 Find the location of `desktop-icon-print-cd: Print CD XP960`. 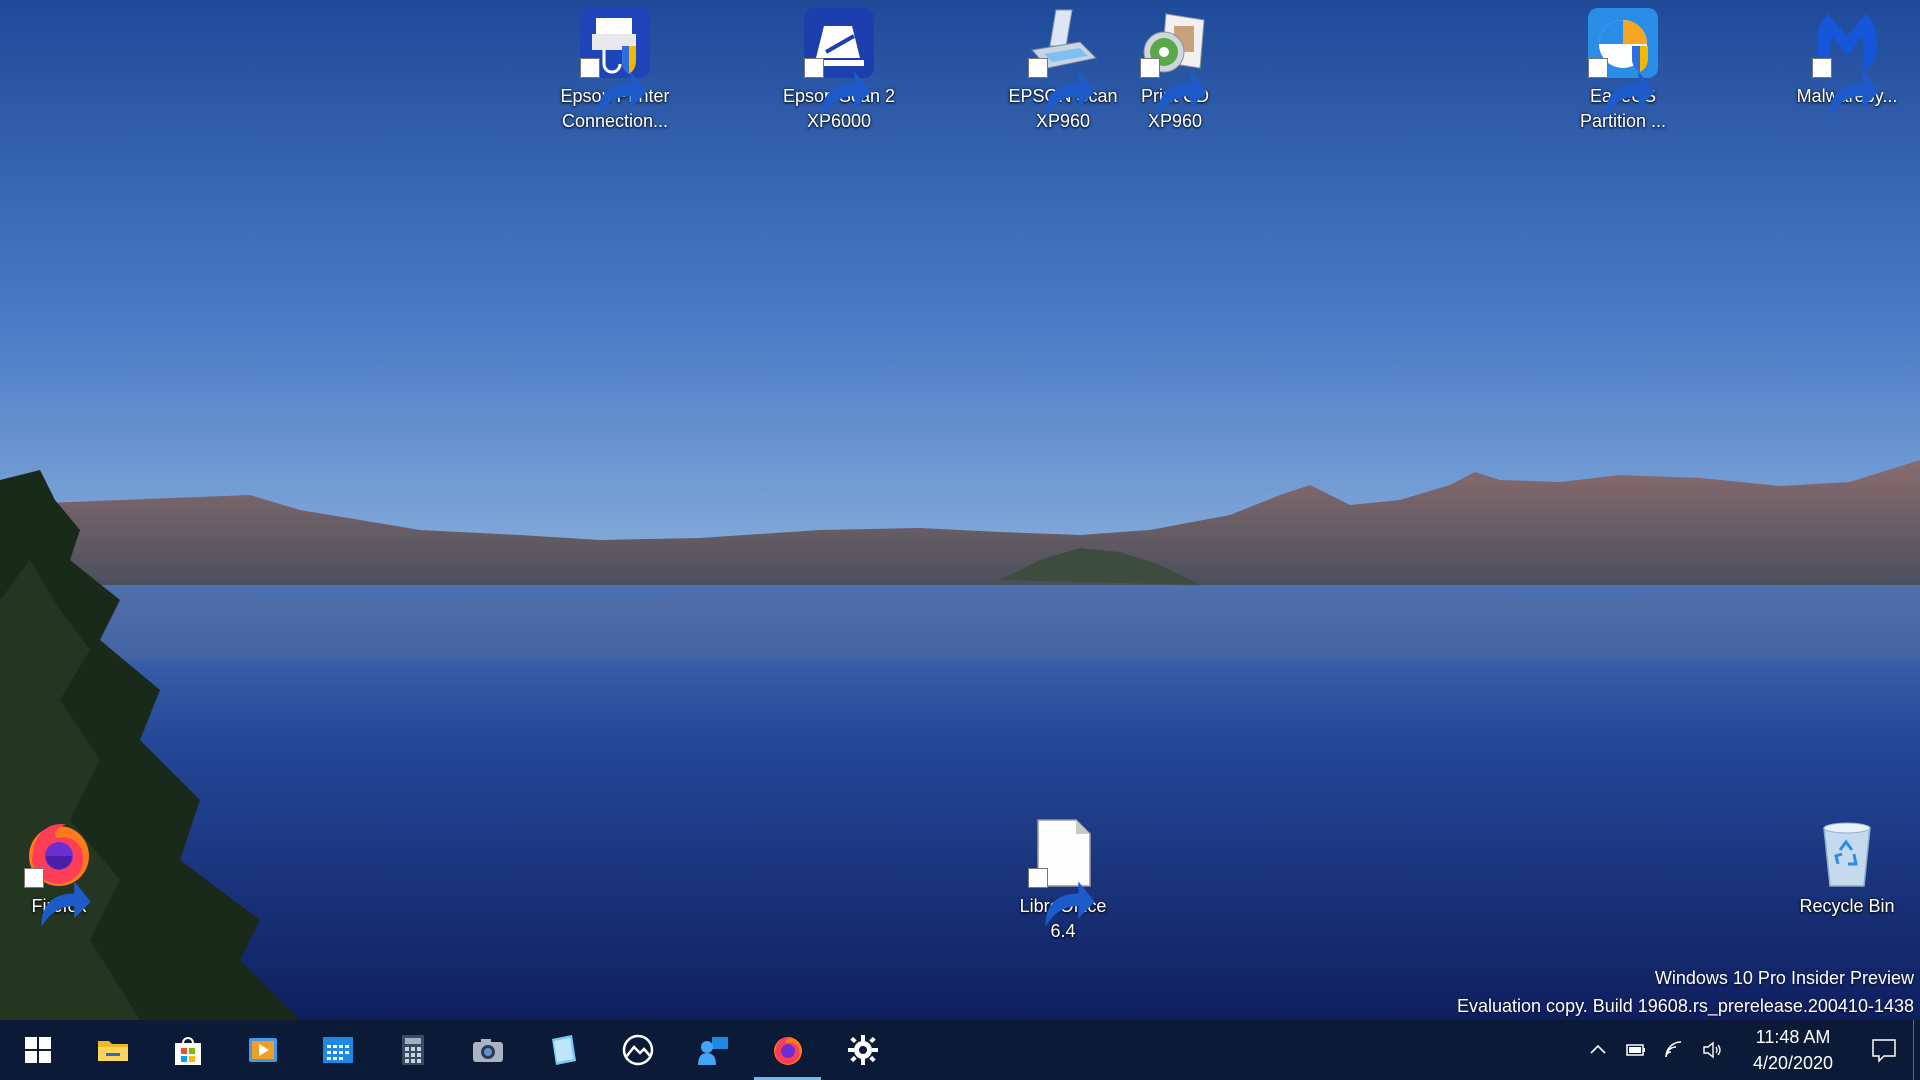

desktop-icon-print-cd: Print CD XP960 is located at coordinates (1175, 67).